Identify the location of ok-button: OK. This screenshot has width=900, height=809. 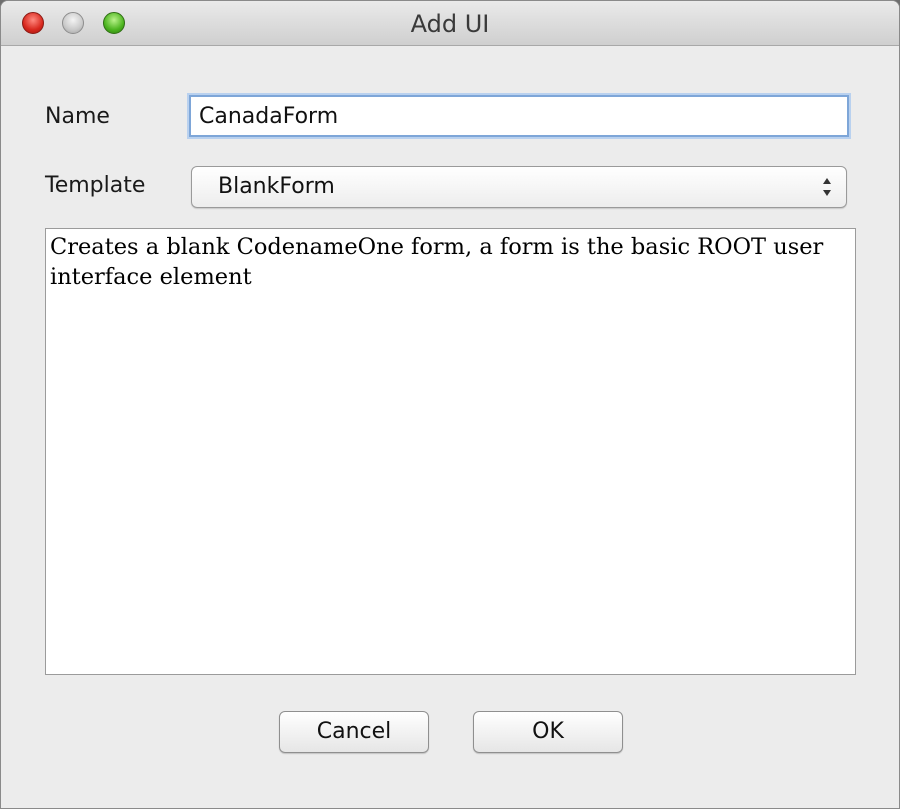
(548, 732).